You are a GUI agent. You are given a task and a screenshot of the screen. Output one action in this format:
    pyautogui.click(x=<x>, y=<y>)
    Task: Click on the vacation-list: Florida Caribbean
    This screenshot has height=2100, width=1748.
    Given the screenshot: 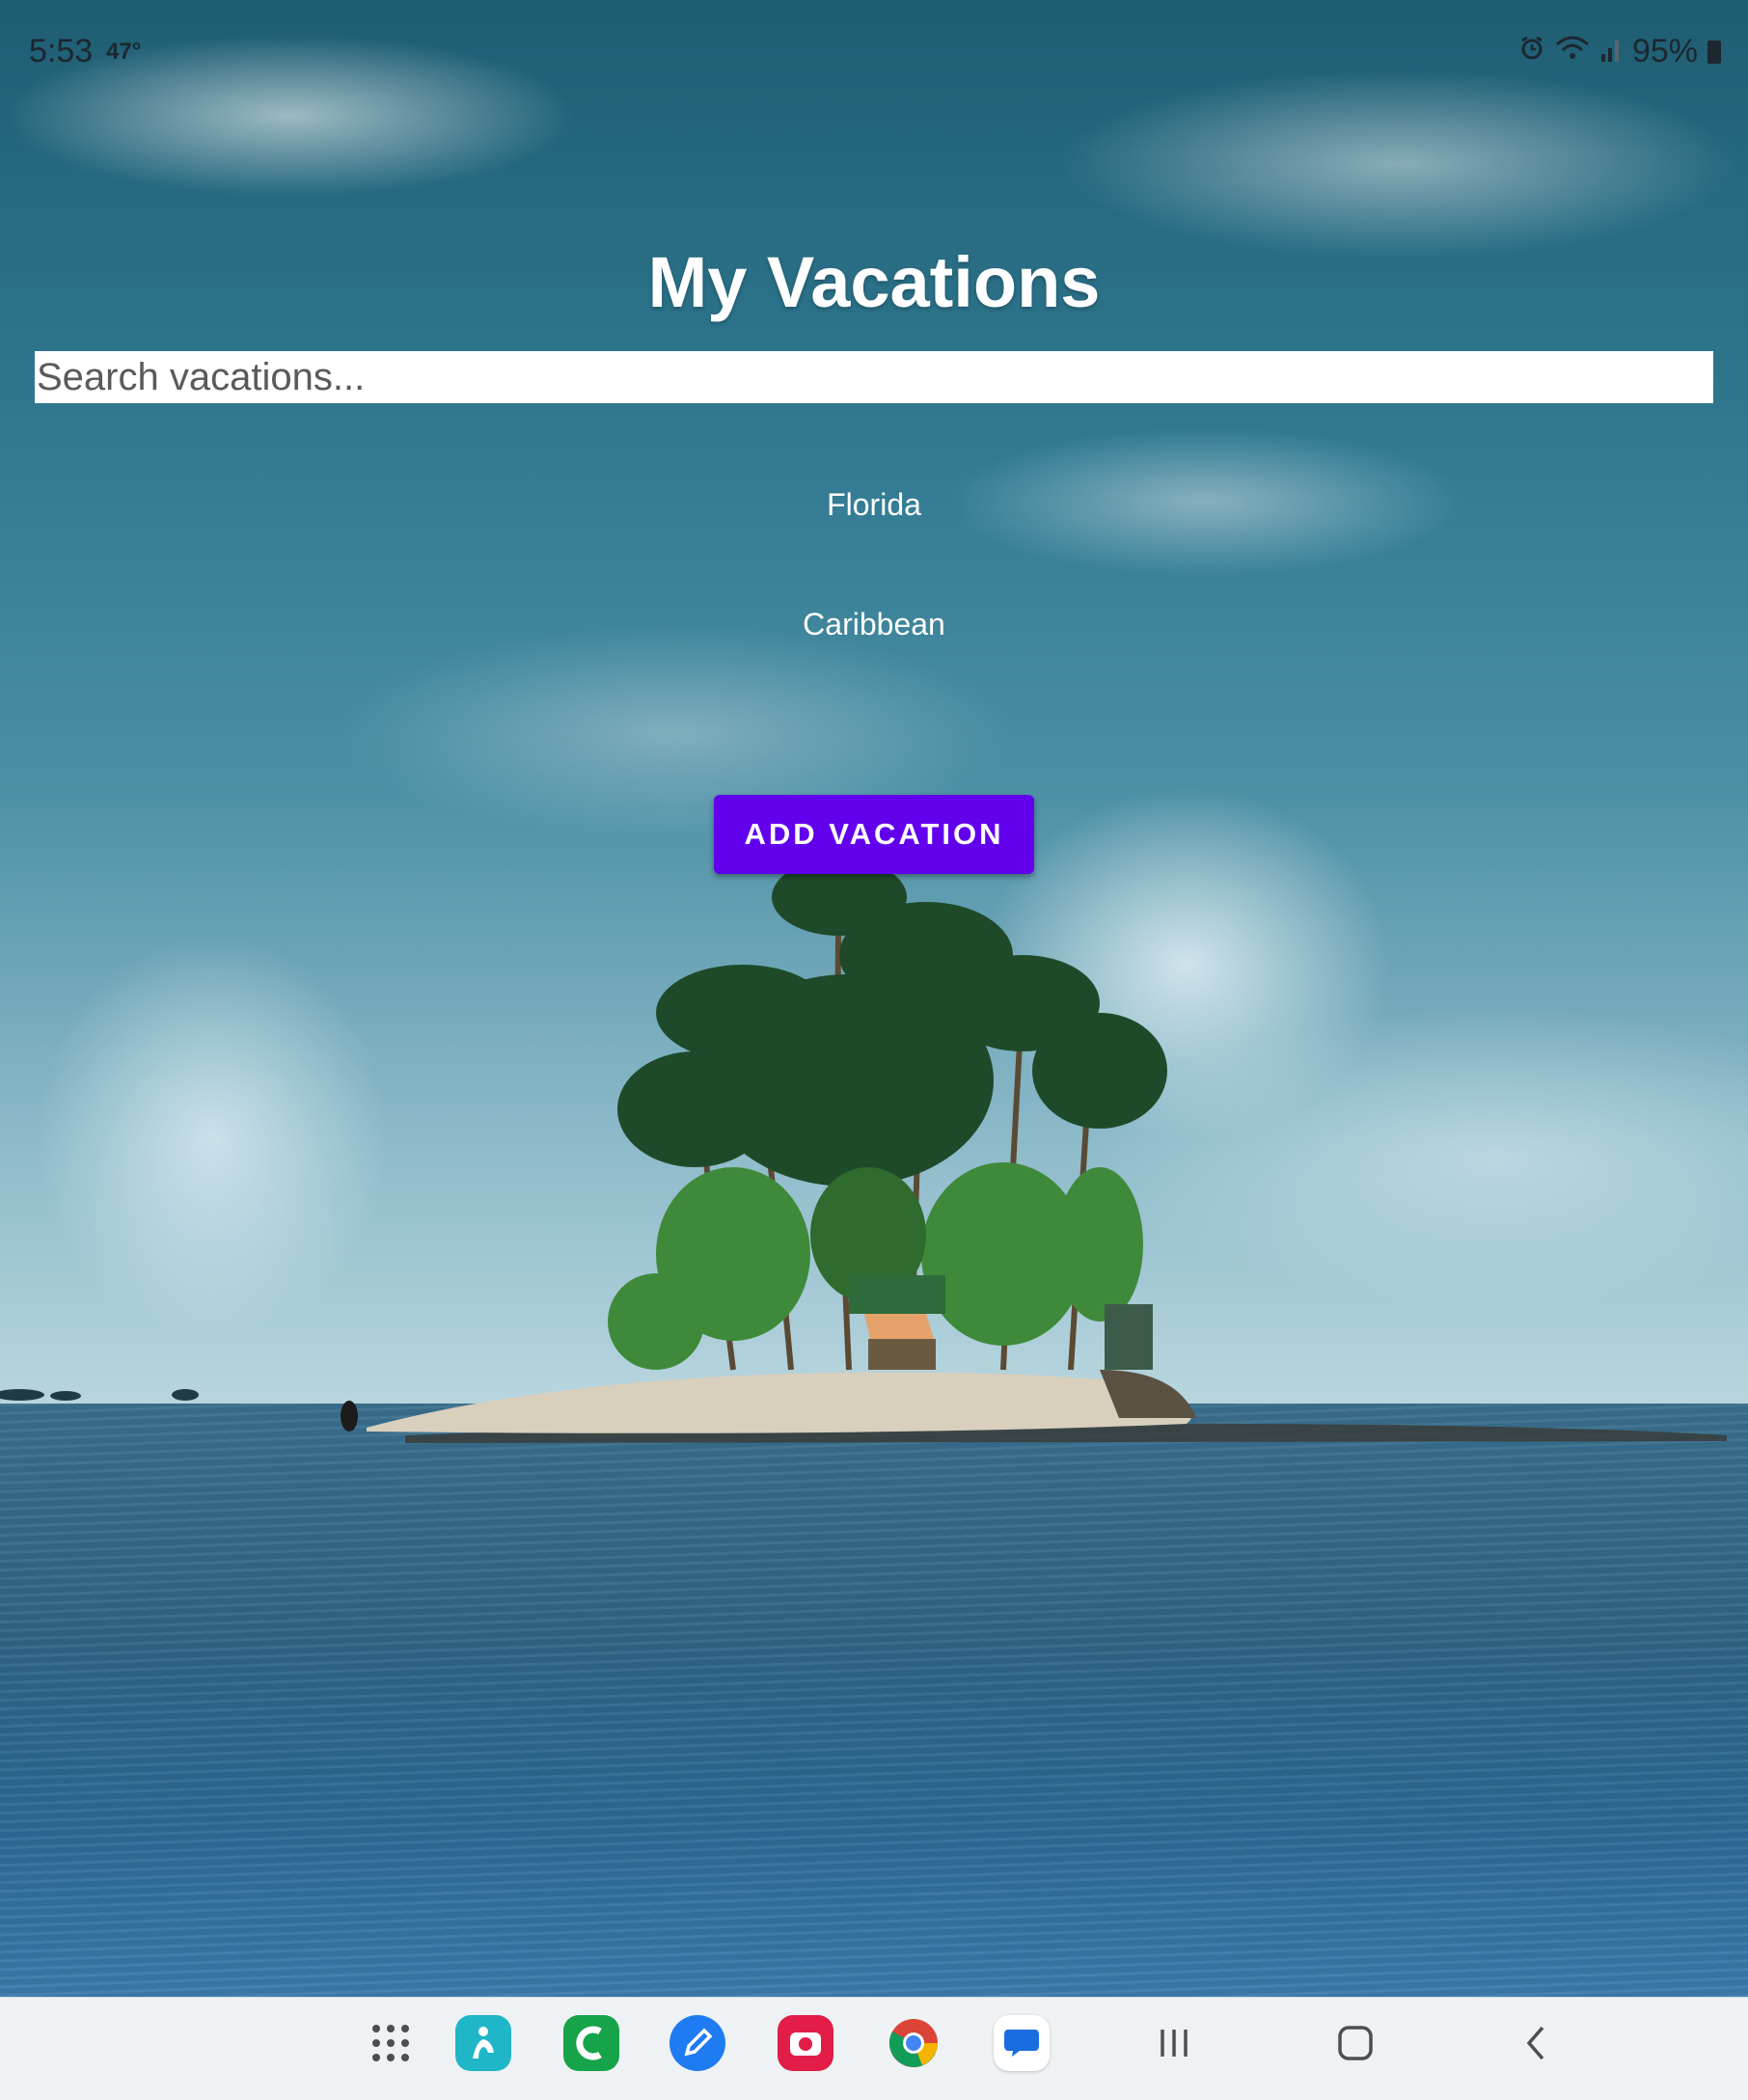 What is the action you would take?
    pyautogui.click(x=874, y=592)
    